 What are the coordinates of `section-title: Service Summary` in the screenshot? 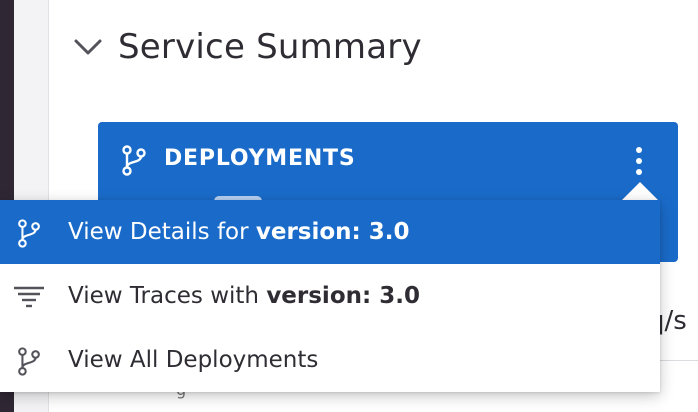 It's located at (270, 47).